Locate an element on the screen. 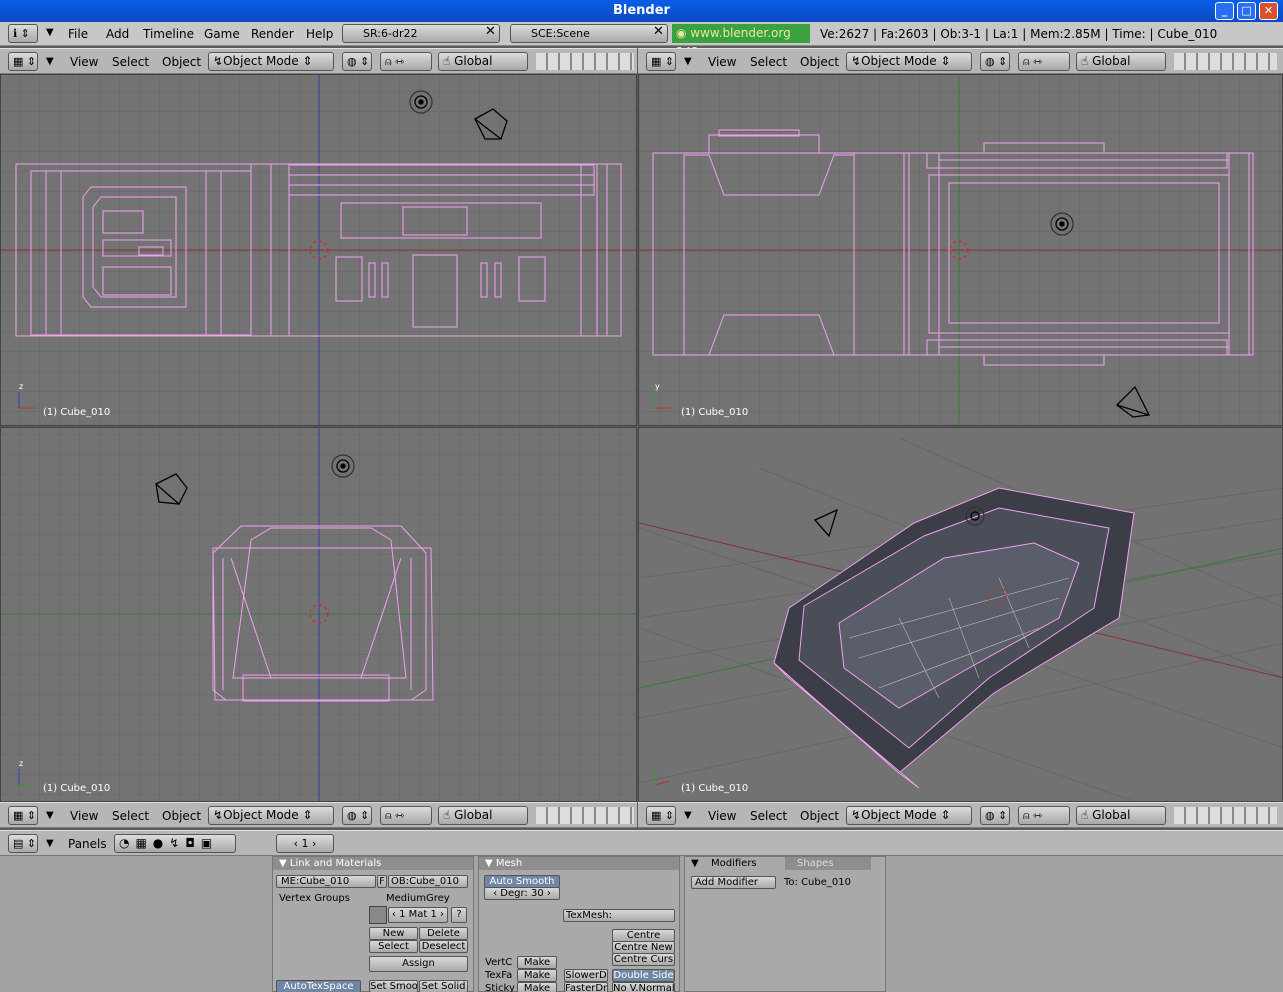 The image size is (1283, 992). svg-text: y is located at coordinates (657, 386).